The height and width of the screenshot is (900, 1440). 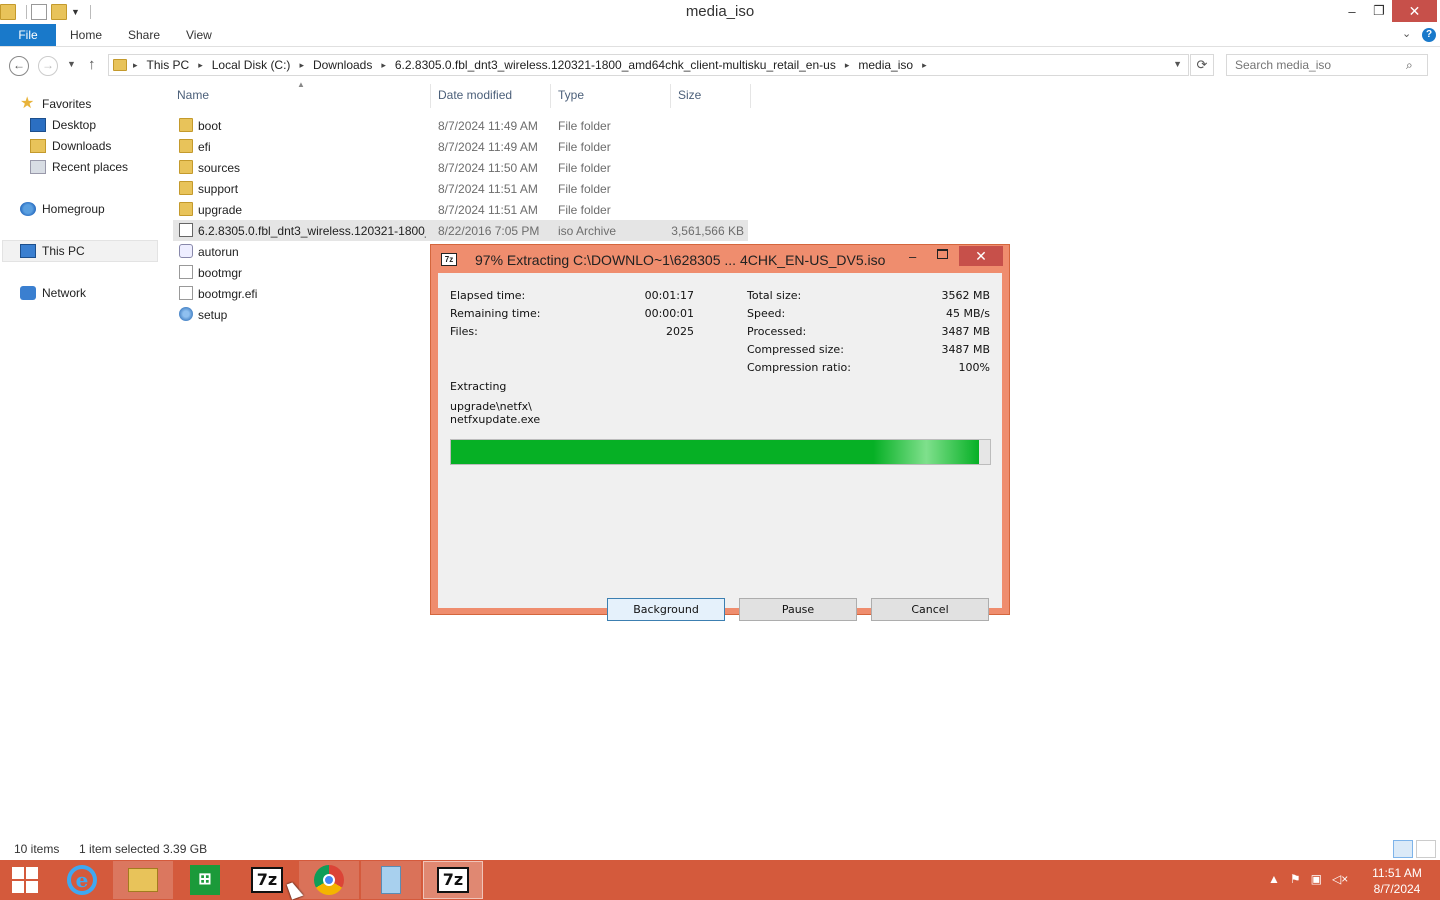 I want to click on file-row: sources 8/7/2024 11:50 AM File folder, so click(x=460, y=167).